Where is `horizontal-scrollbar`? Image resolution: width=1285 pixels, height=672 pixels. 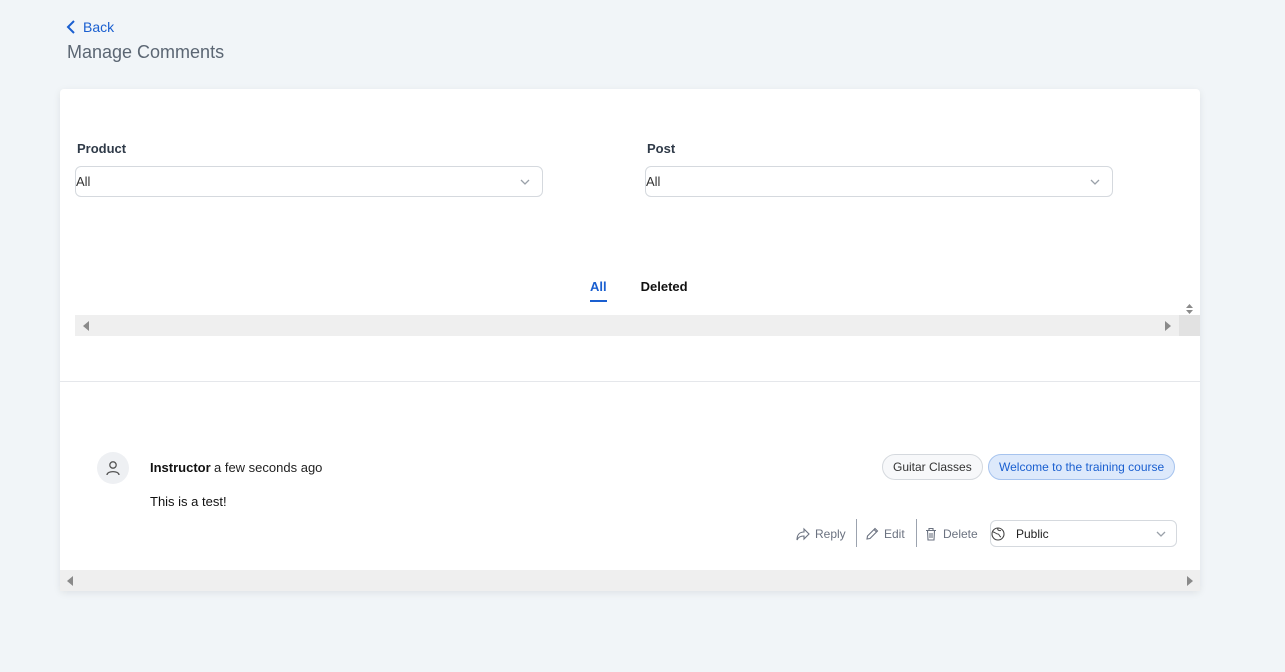
horizontal-scrollbar is located at coordinates (630, 580).